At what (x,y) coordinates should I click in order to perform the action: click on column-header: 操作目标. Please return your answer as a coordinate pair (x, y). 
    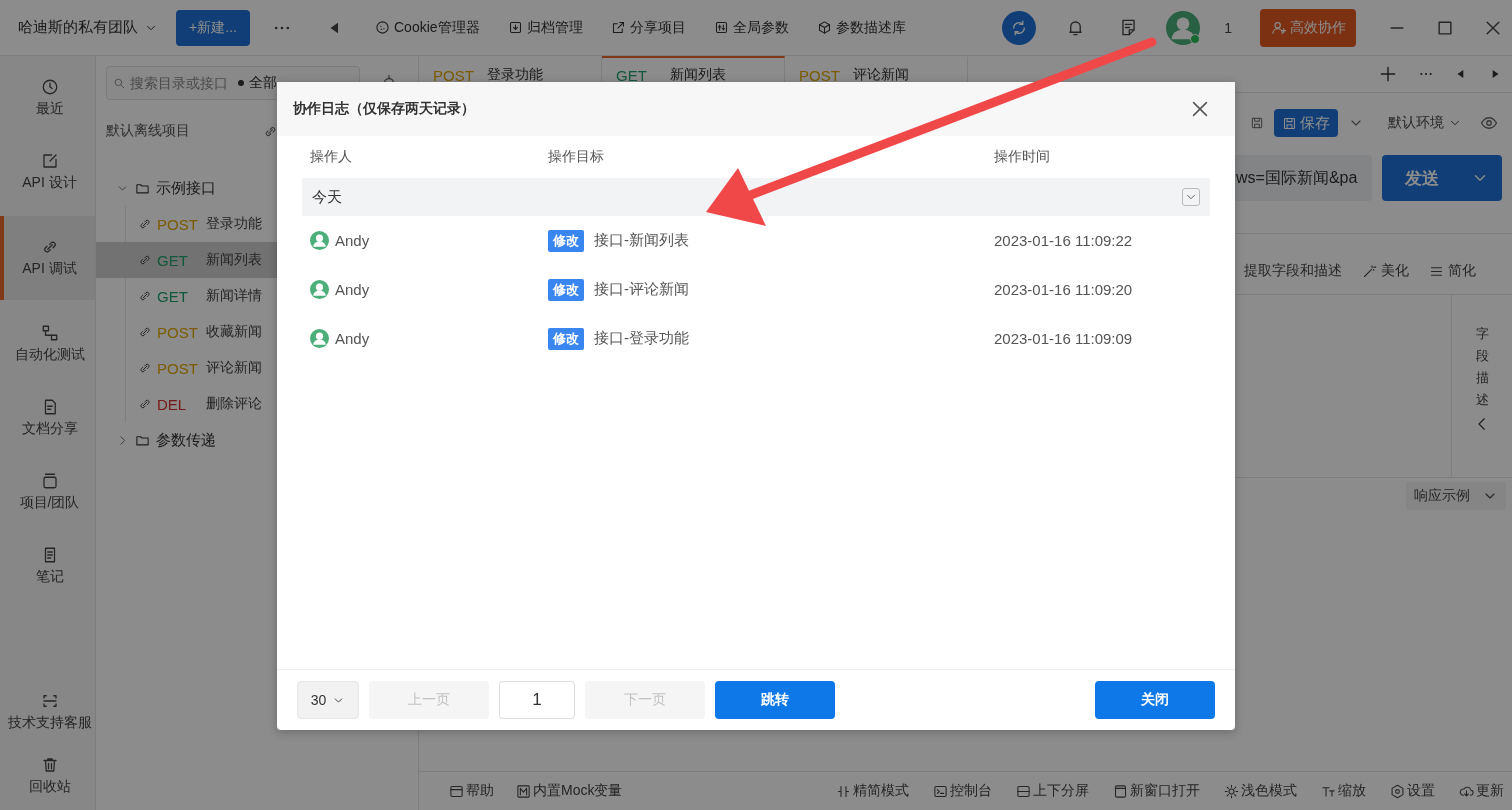
    Looking at the image, I should click on (576, 157).